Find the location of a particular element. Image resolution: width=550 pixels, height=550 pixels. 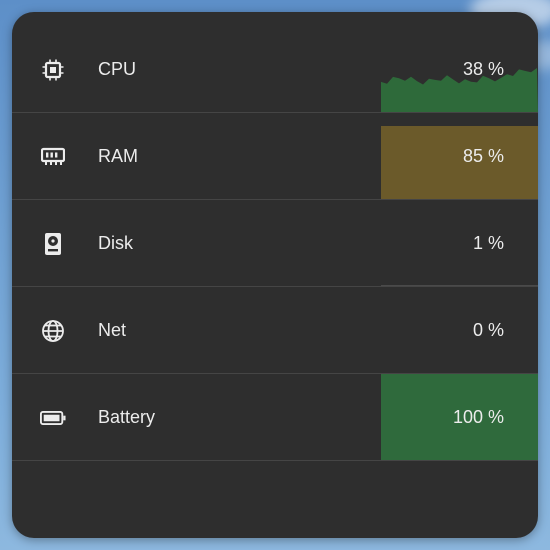

battery-label: Battery is located at coordinates (127, 417).